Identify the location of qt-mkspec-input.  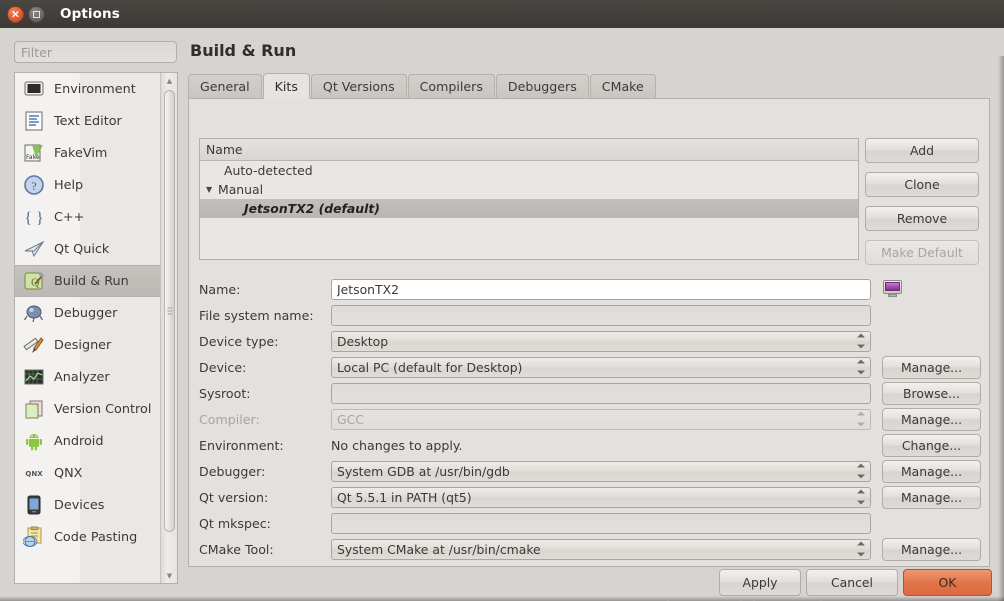
(601, 523).